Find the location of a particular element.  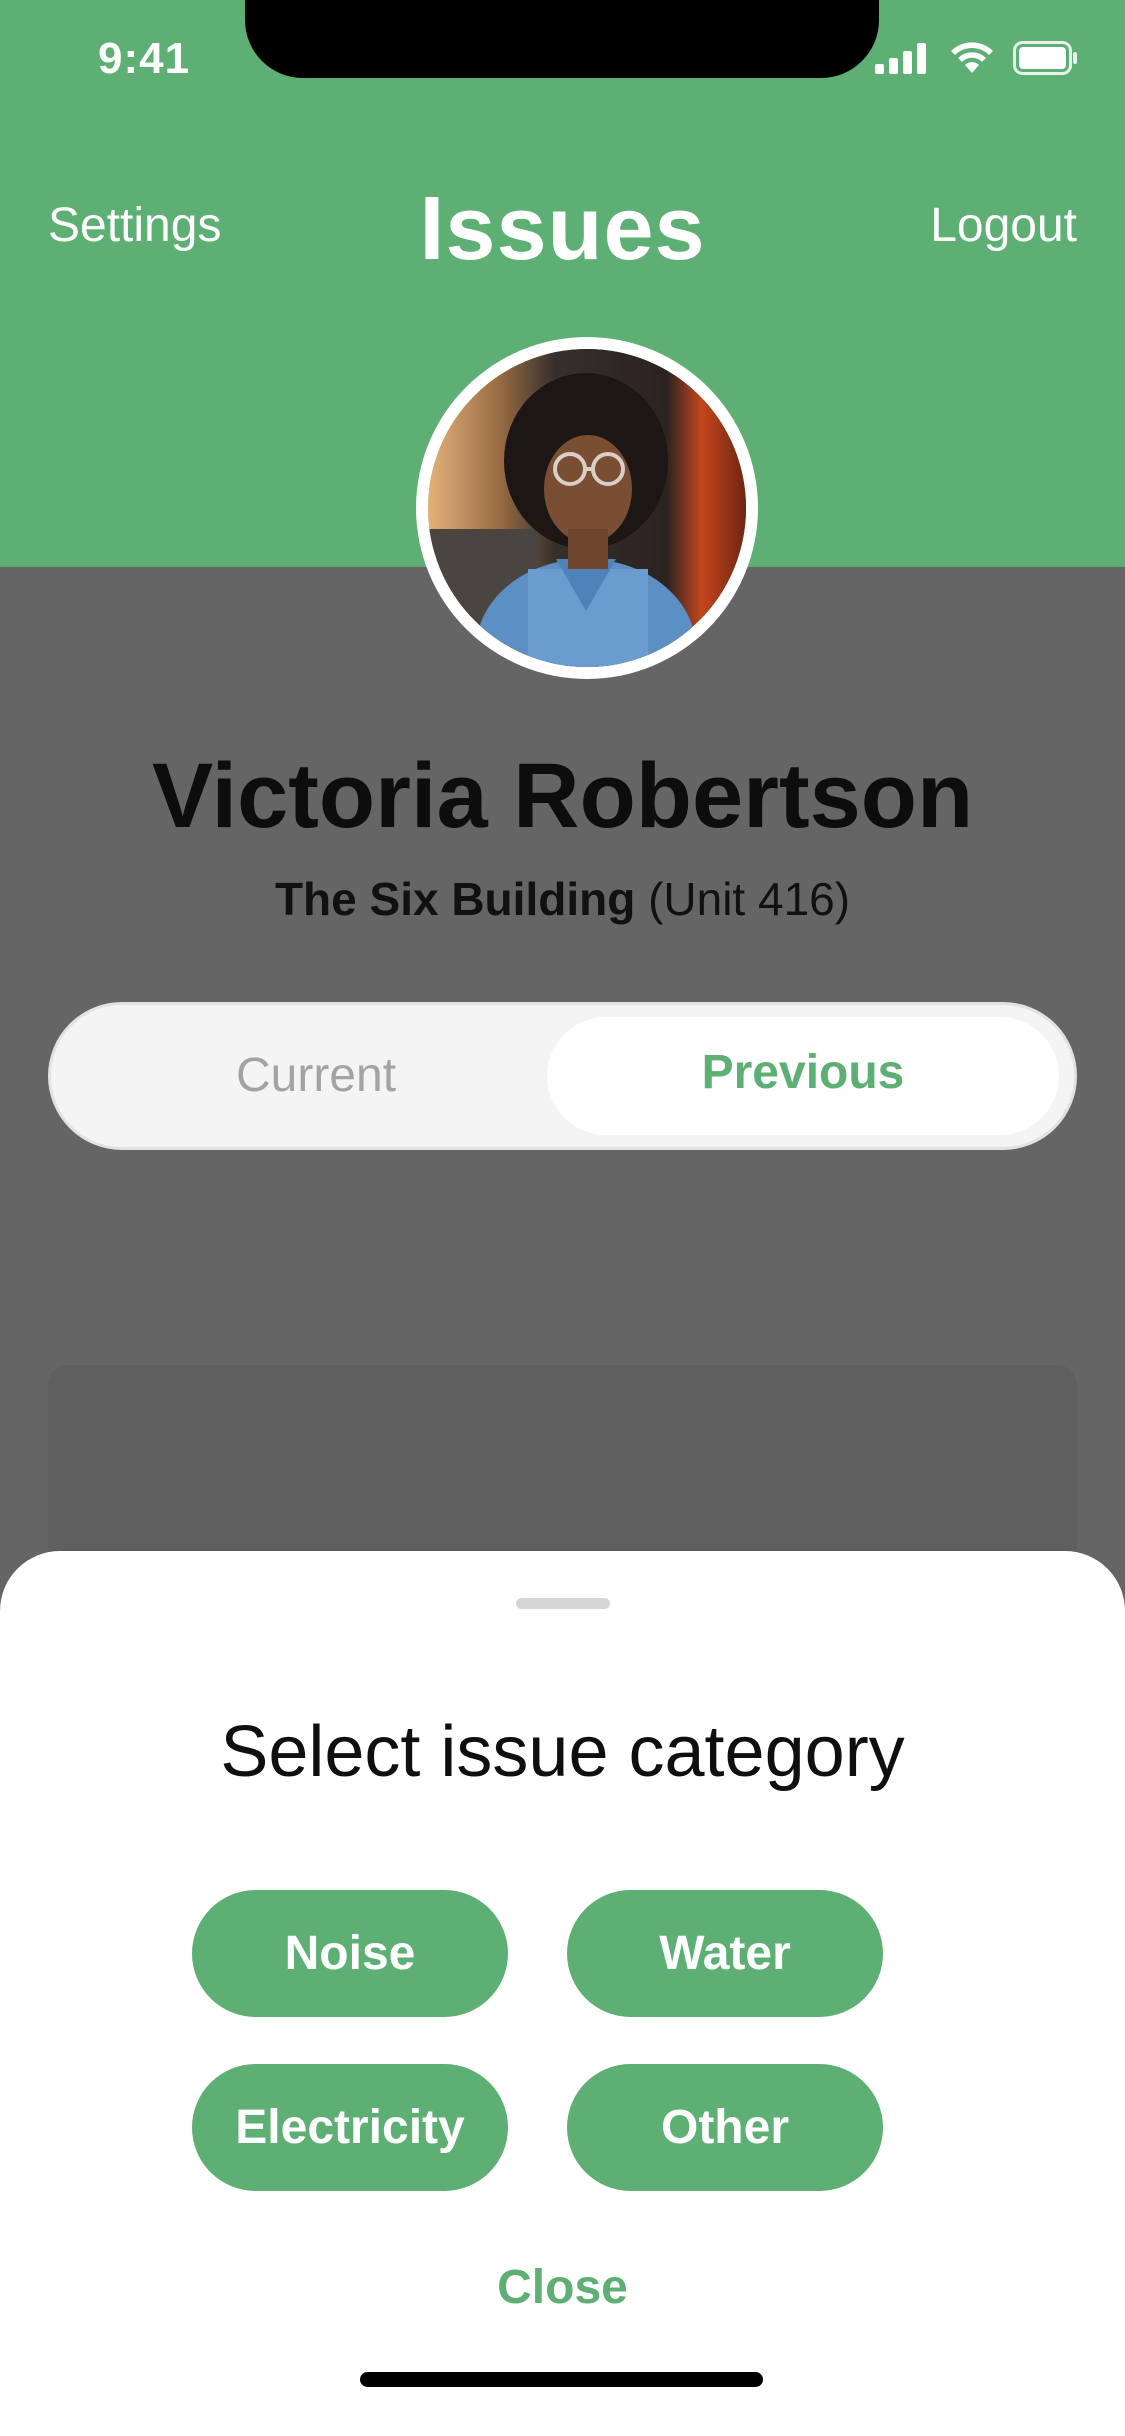

building-info: The Six Building (Unit 416) is located at coordinates (562, 899).